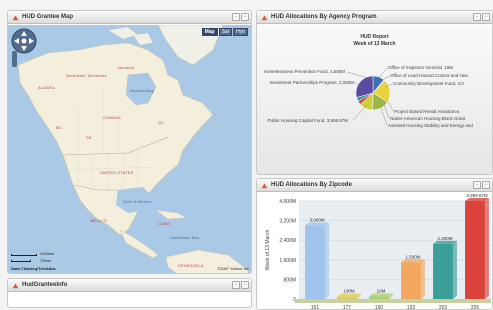 This screenshot has height=310, width=493. What do you see at coordinates (381, 291) in the screenshot?
I see `bar-value-label: 10M` at bounding box center [381, 291].